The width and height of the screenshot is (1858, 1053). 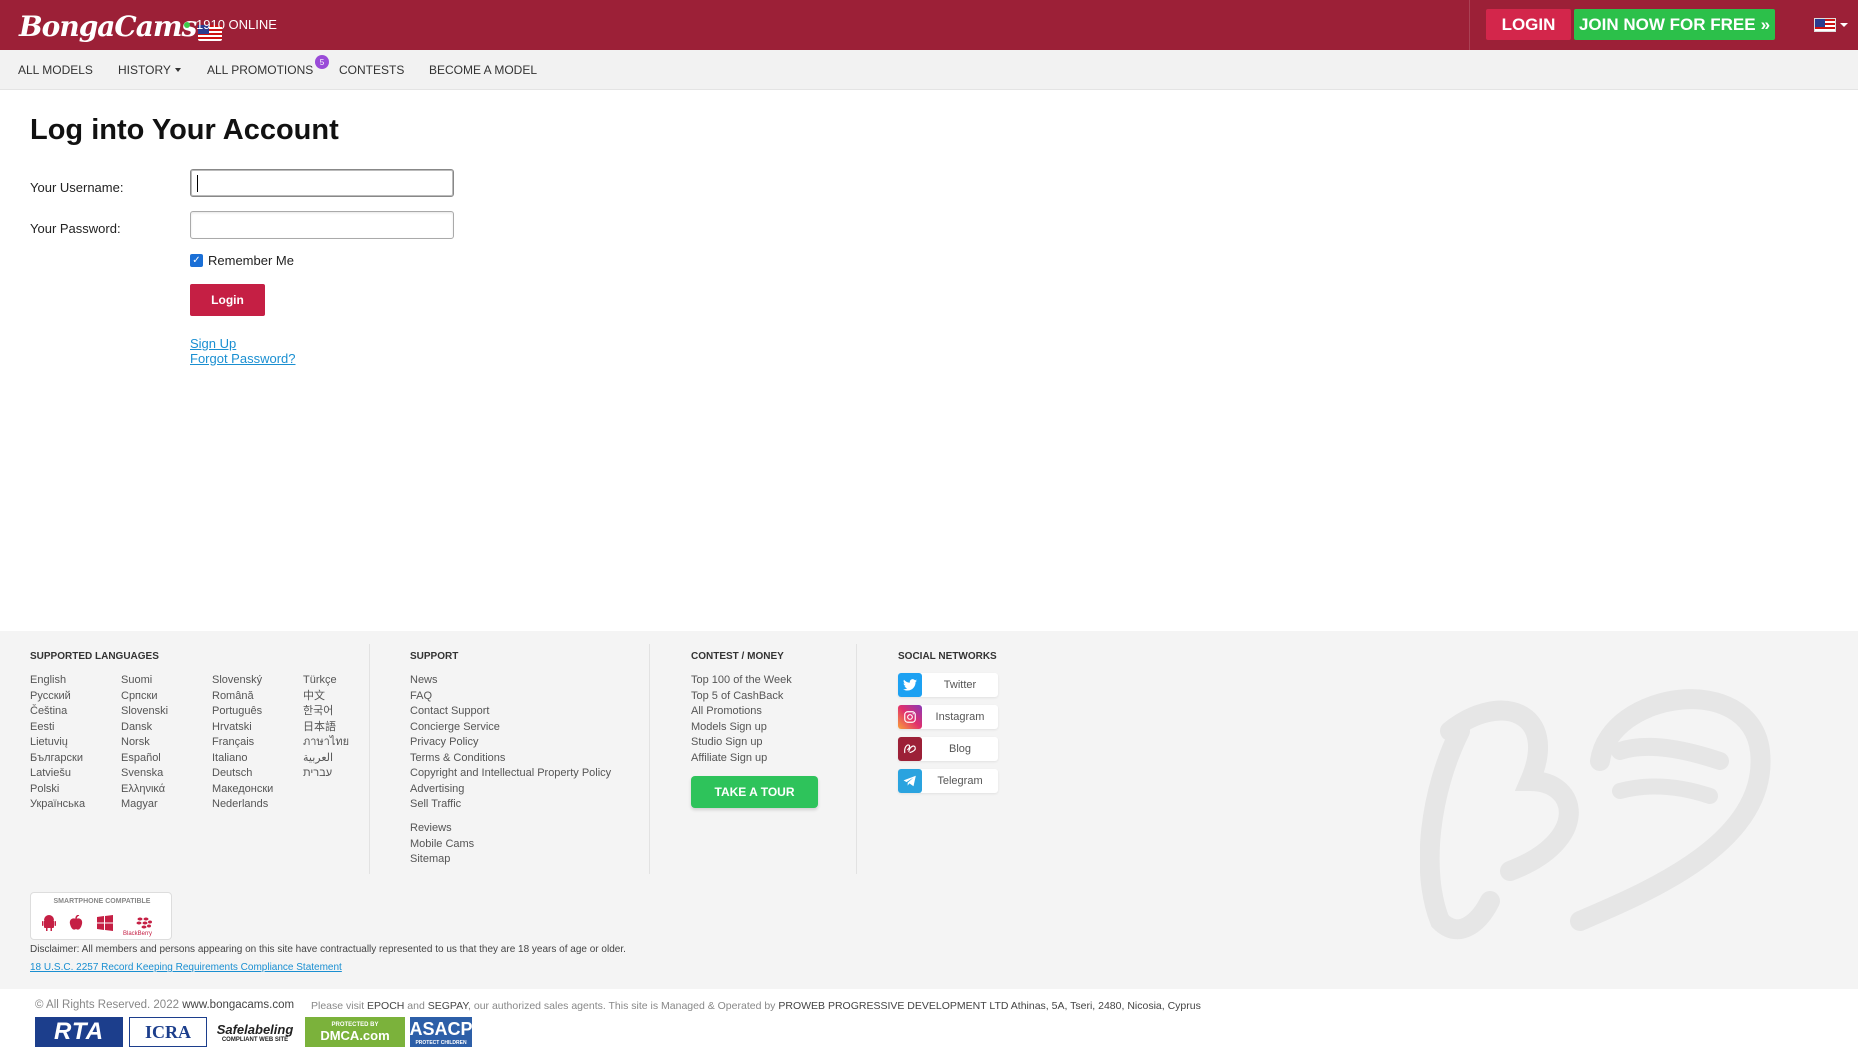 I want to click on nav-contests: CONTESTS, so click(x=371, y=70).